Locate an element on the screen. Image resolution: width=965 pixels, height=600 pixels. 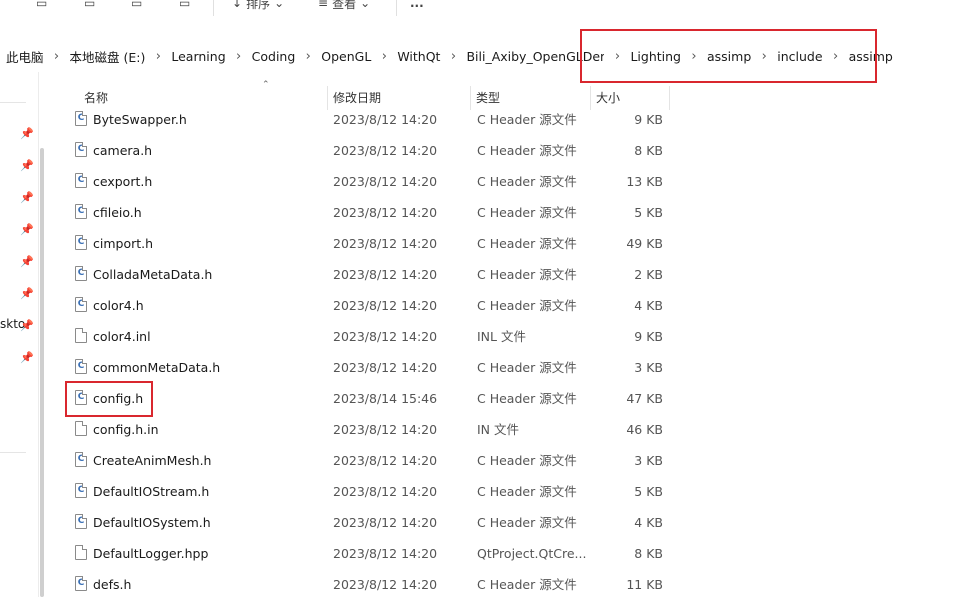
breadcrumb-item: 此电脑 is located at coordinates (25, 56).